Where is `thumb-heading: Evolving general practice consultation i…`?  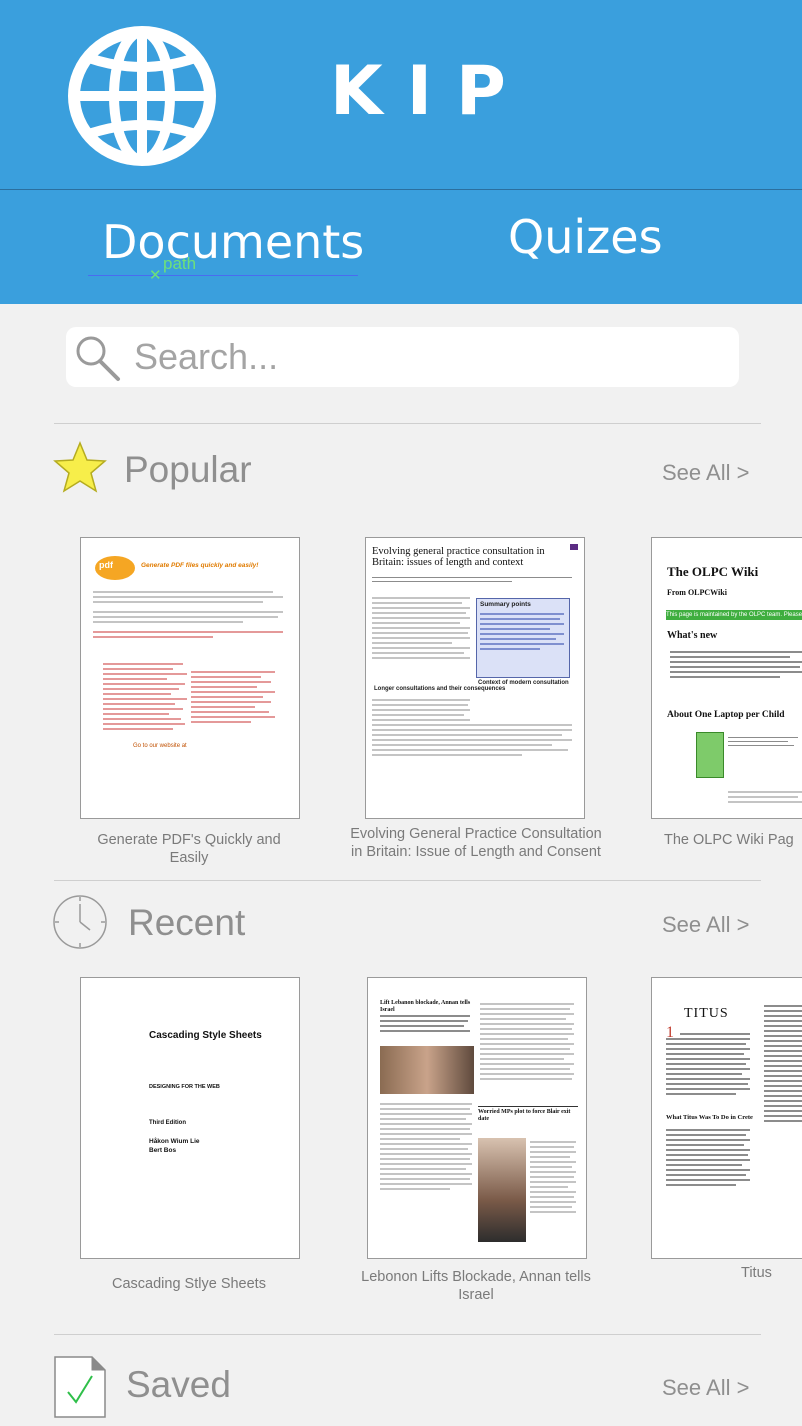 thumb-heading: Evolving general practice consultation i… is located at coordinates (458, 557).